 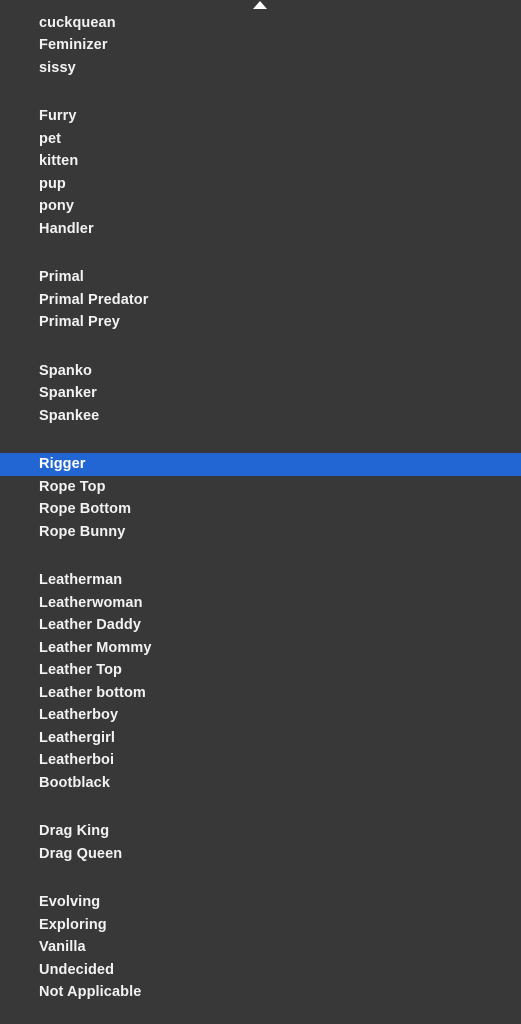 What do you see at coordinates (260, 322) in the screenshot?
I see `menu-item: Primal Prey` at bounding box center [260, 322].